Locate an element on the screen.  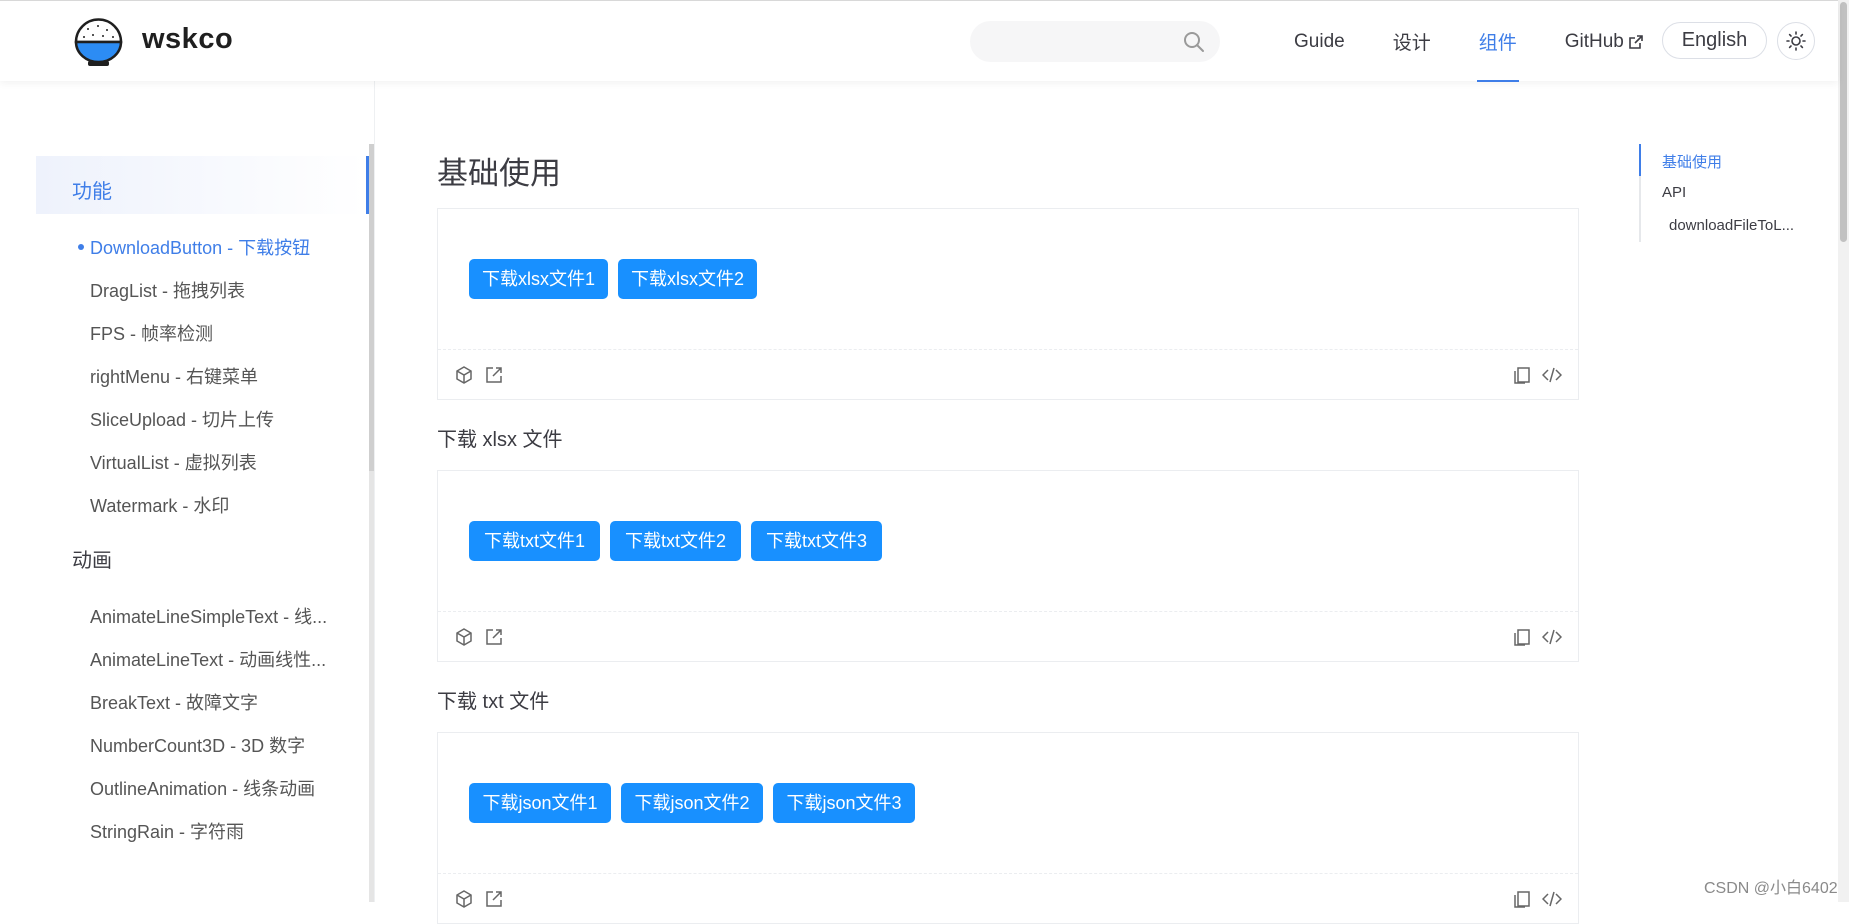
search-box is located at coordinates (1095, 41).